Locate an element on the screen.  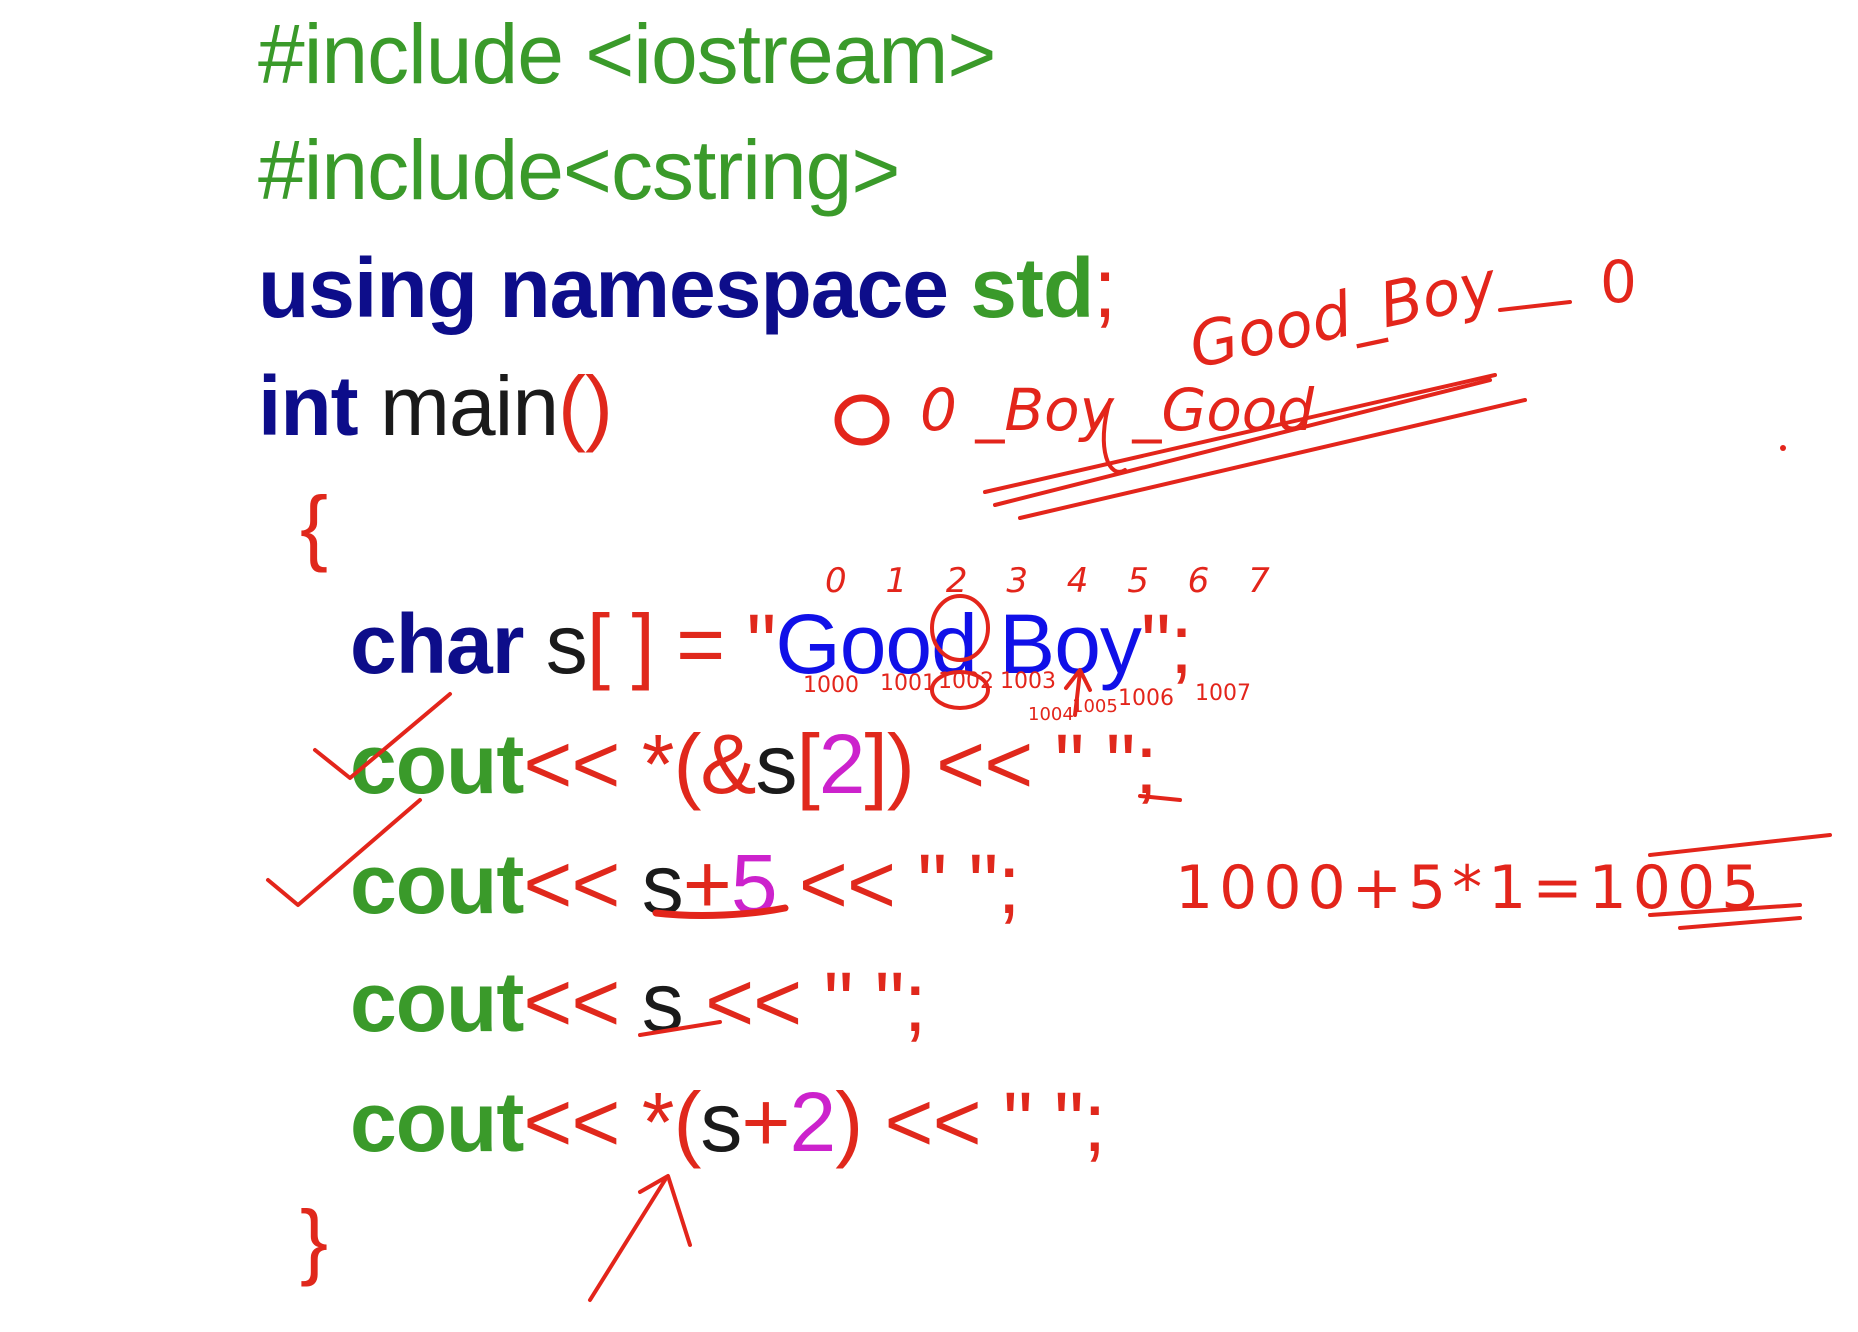
reversed-string-annotation: 0 _Boy _Good is located at coordinates (1074, 425).